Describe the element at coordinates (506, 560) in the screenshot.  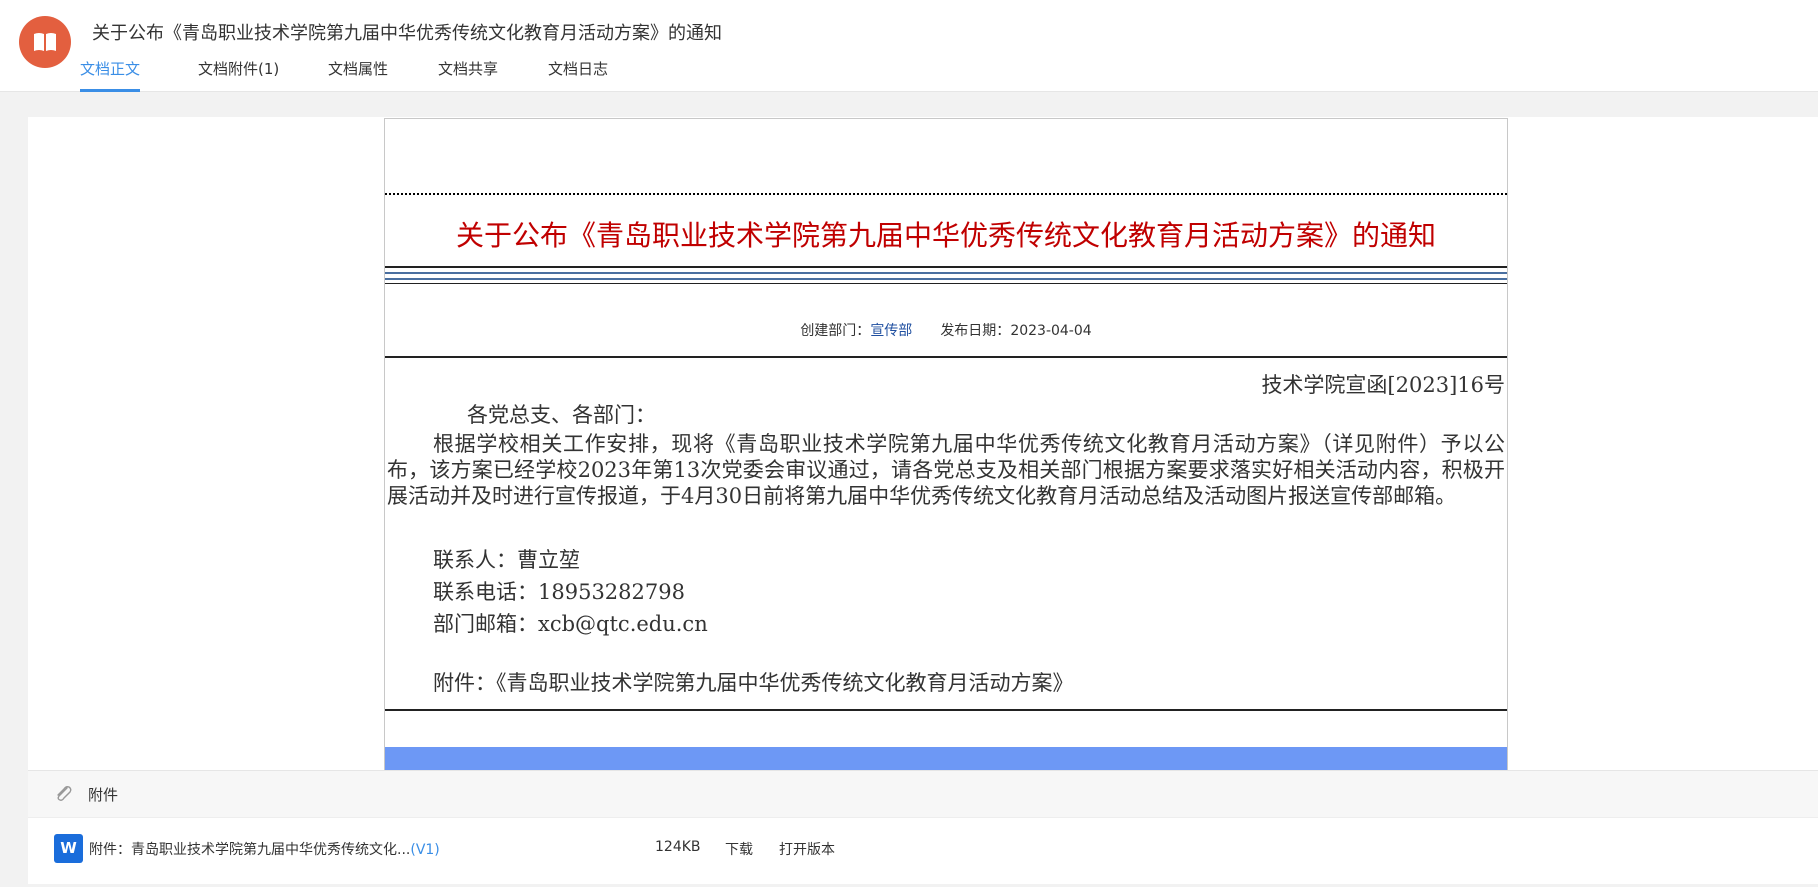
I see `contact-person: 联系人：曹立堃` at that location.